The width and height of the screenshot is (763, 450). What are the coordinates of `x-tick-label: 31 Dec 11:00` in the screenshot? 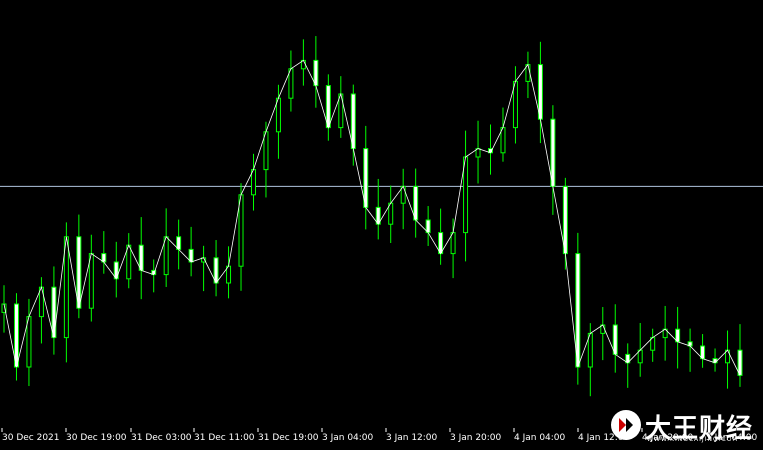 It's located at (224, 438).